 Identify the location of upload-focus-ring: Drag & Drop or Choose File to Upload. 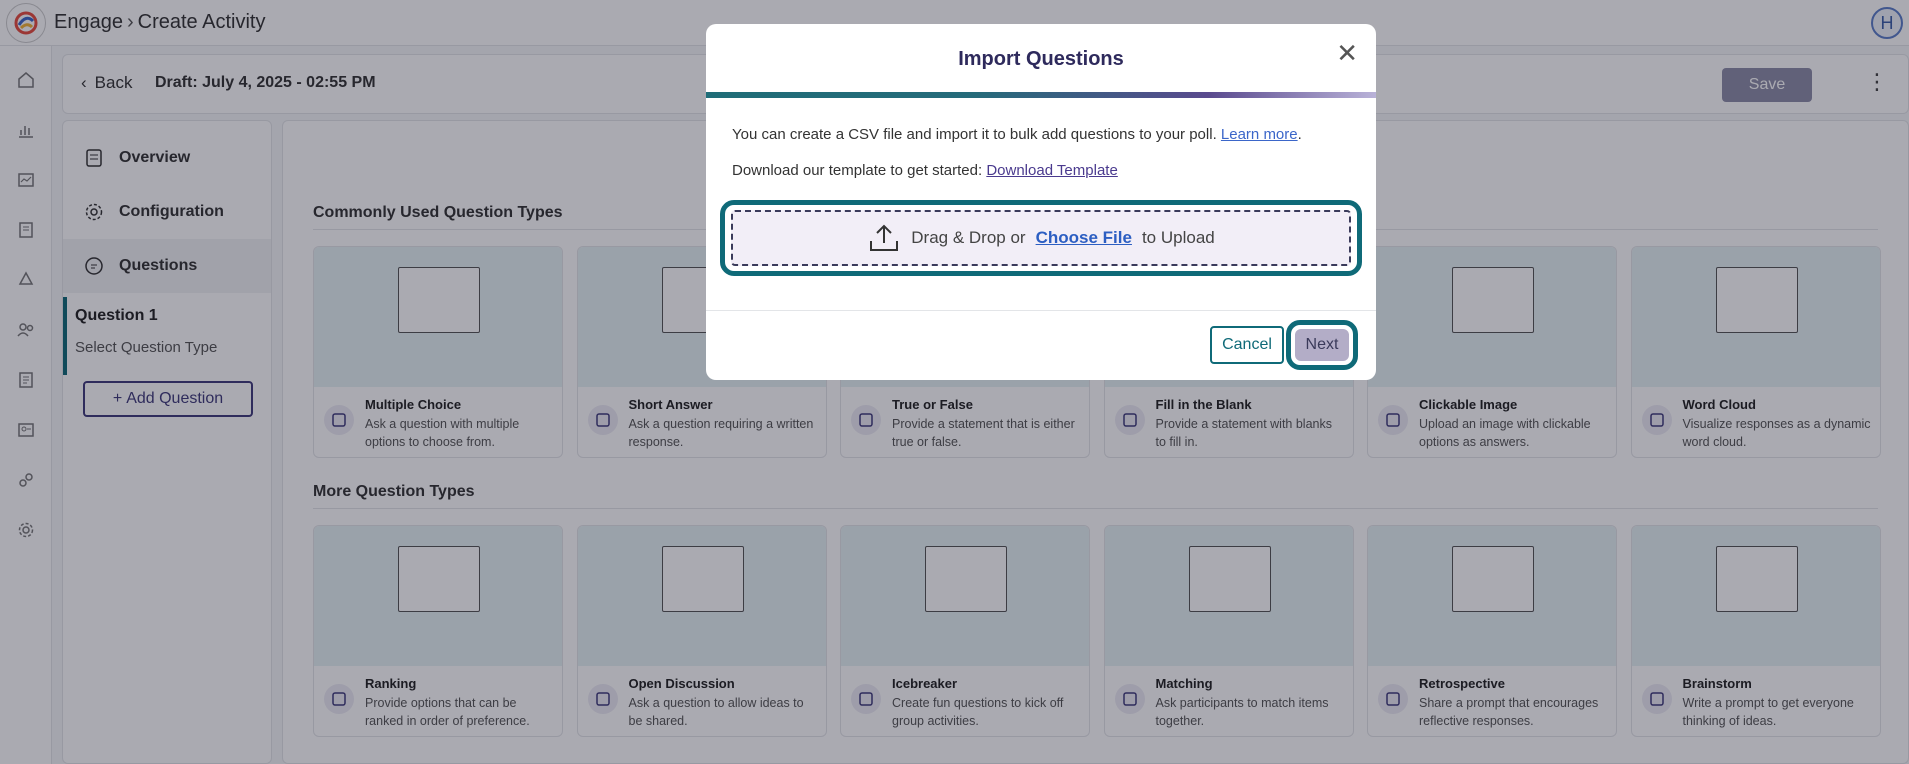
(1041, 238).